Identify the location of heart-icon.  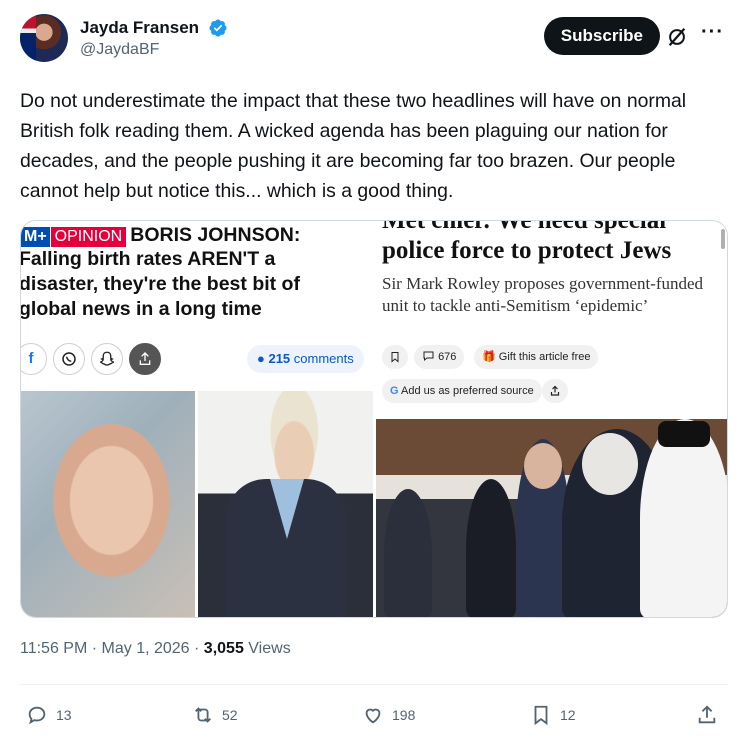
(373, 716).